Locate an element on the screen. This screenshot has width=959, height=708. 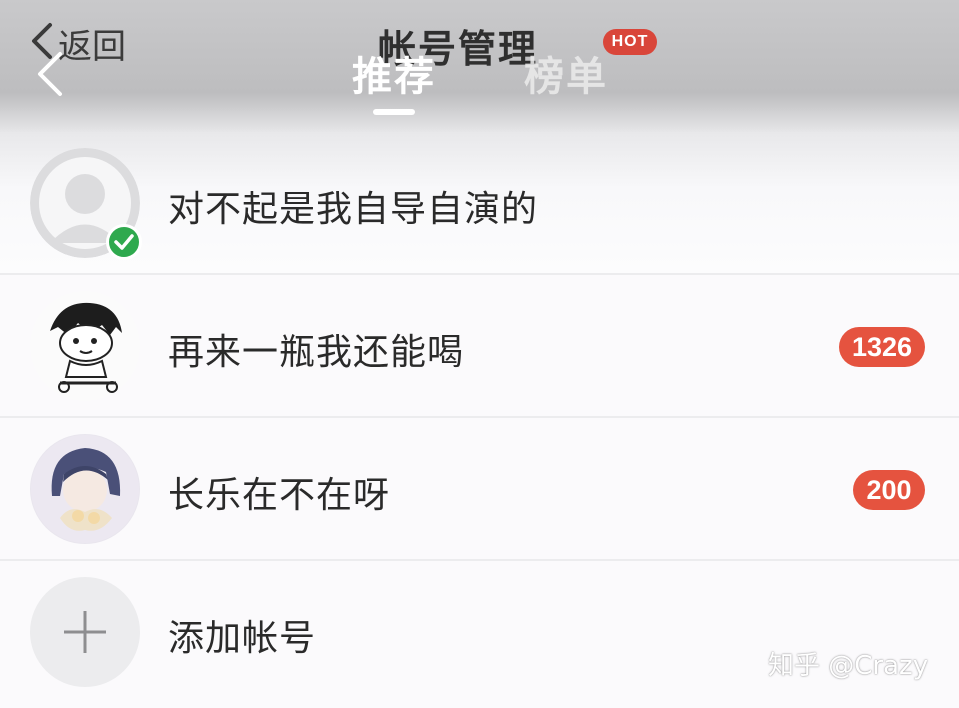
tab-ranking: 榜单 is located at coordinates (566, 73).